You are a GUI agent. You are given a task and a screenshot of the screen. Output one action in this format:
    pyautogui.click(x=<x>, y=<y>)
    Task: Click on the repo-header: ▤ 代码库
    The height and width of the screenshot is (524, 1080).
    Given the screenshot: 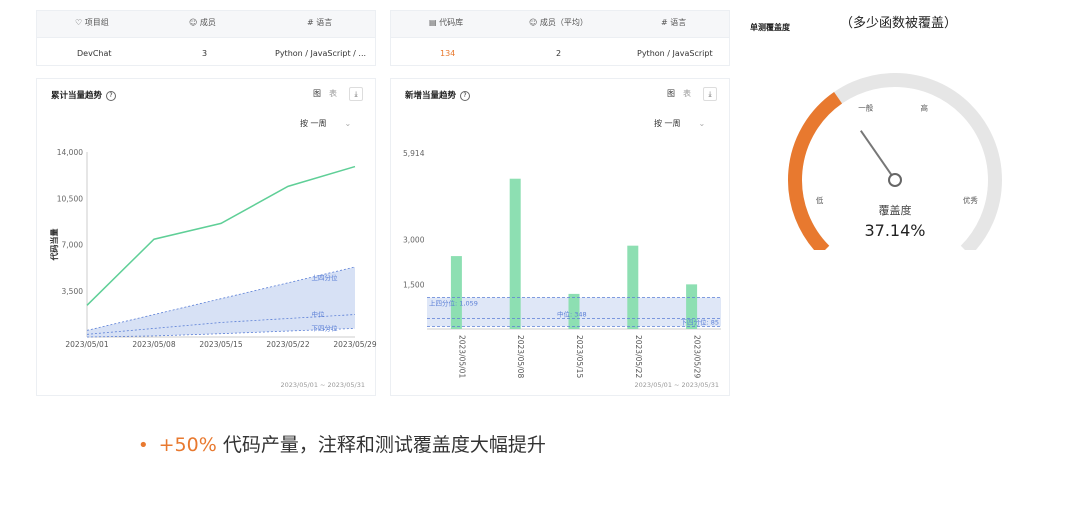 What is the action you would take?
    pyautogui.click(x=446, y=22)
    